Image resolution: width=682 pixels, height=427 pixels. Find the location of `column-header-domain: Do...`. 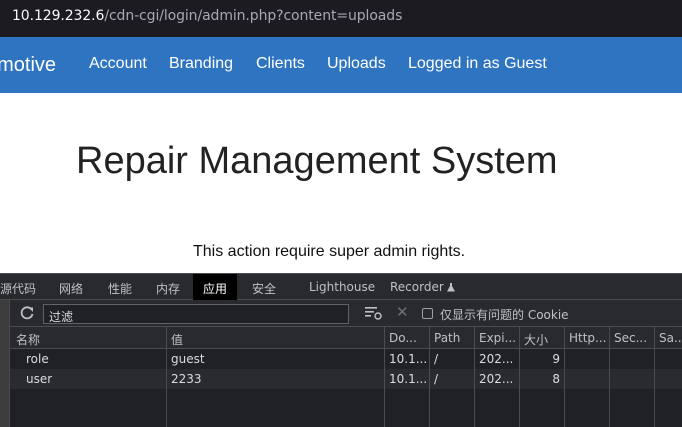

column-header-domain: Do... is located at coordinates (403, 338).